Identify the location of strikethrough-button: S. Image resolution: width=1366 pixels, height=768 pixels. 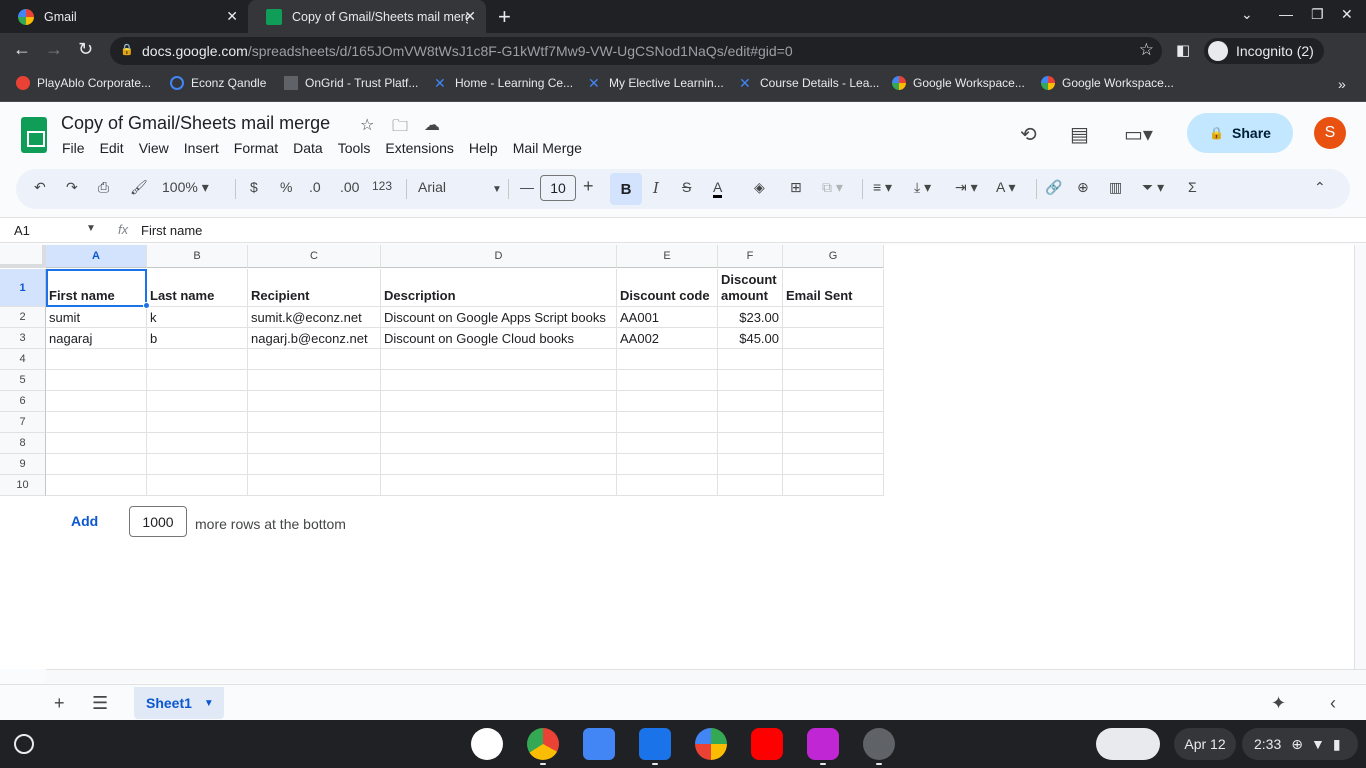
(686, 187).